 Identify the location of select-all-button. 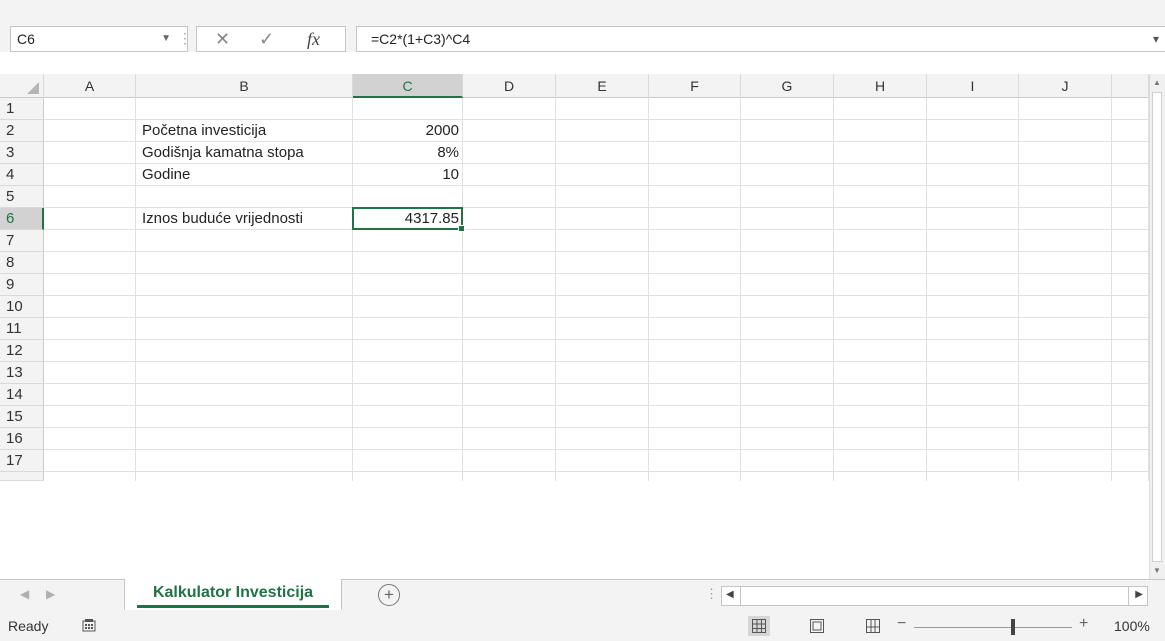
(22, 86).